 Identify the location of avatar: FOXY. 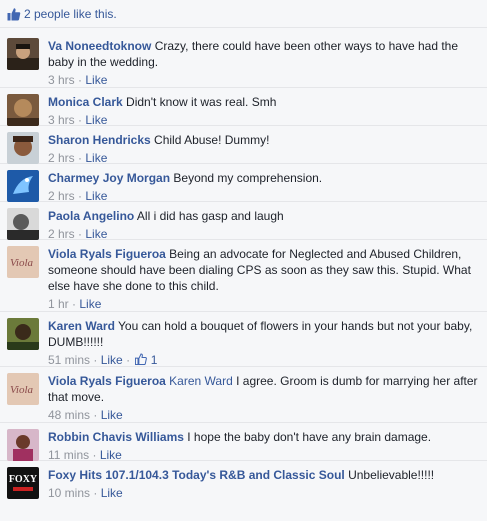
(23, 483).